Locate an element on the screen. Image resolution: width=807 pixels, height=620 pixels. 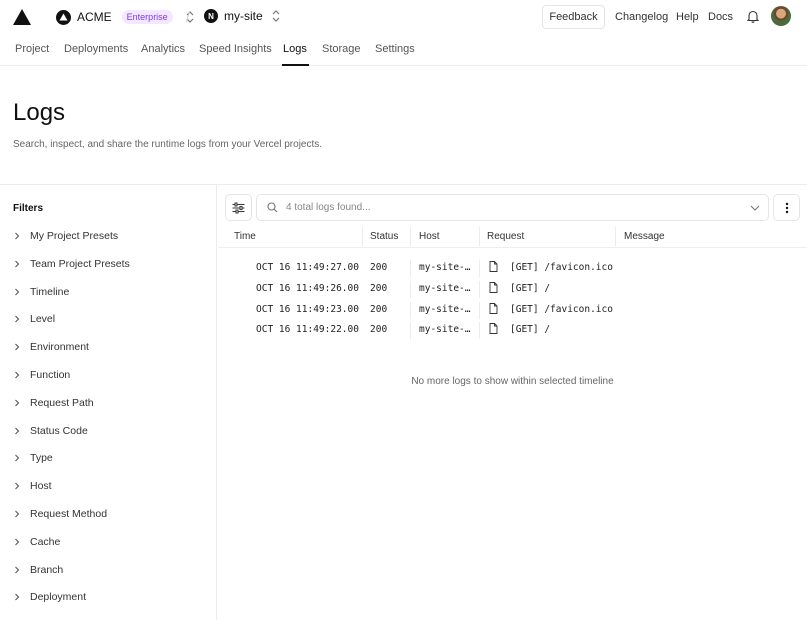
filter-toggle-button is located at coordinates (238, 207).